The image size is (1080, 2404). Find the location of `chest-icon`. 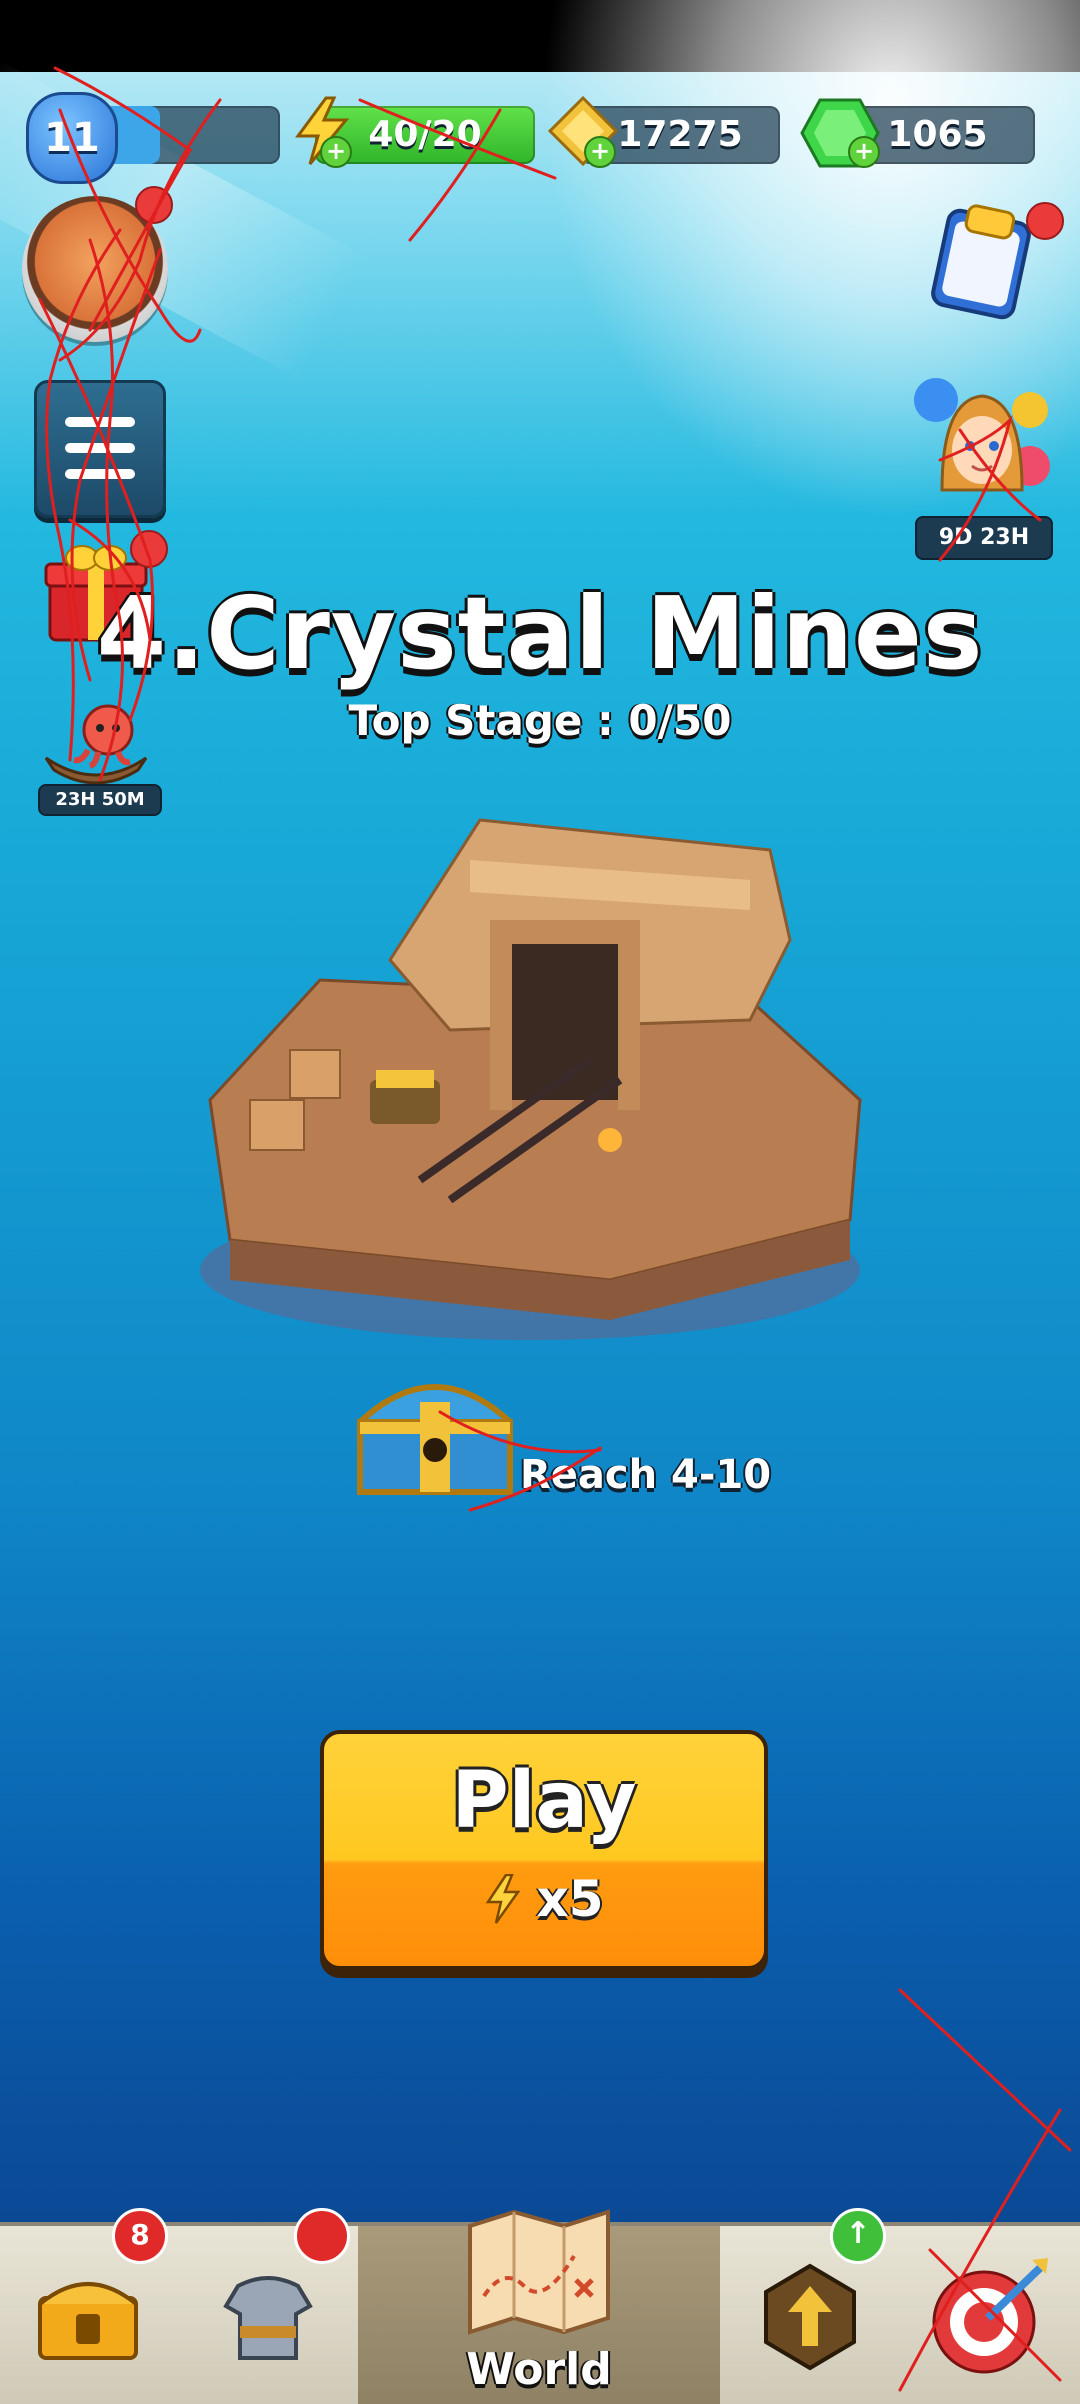

chest-icon is located at coordinates (88, 2321).